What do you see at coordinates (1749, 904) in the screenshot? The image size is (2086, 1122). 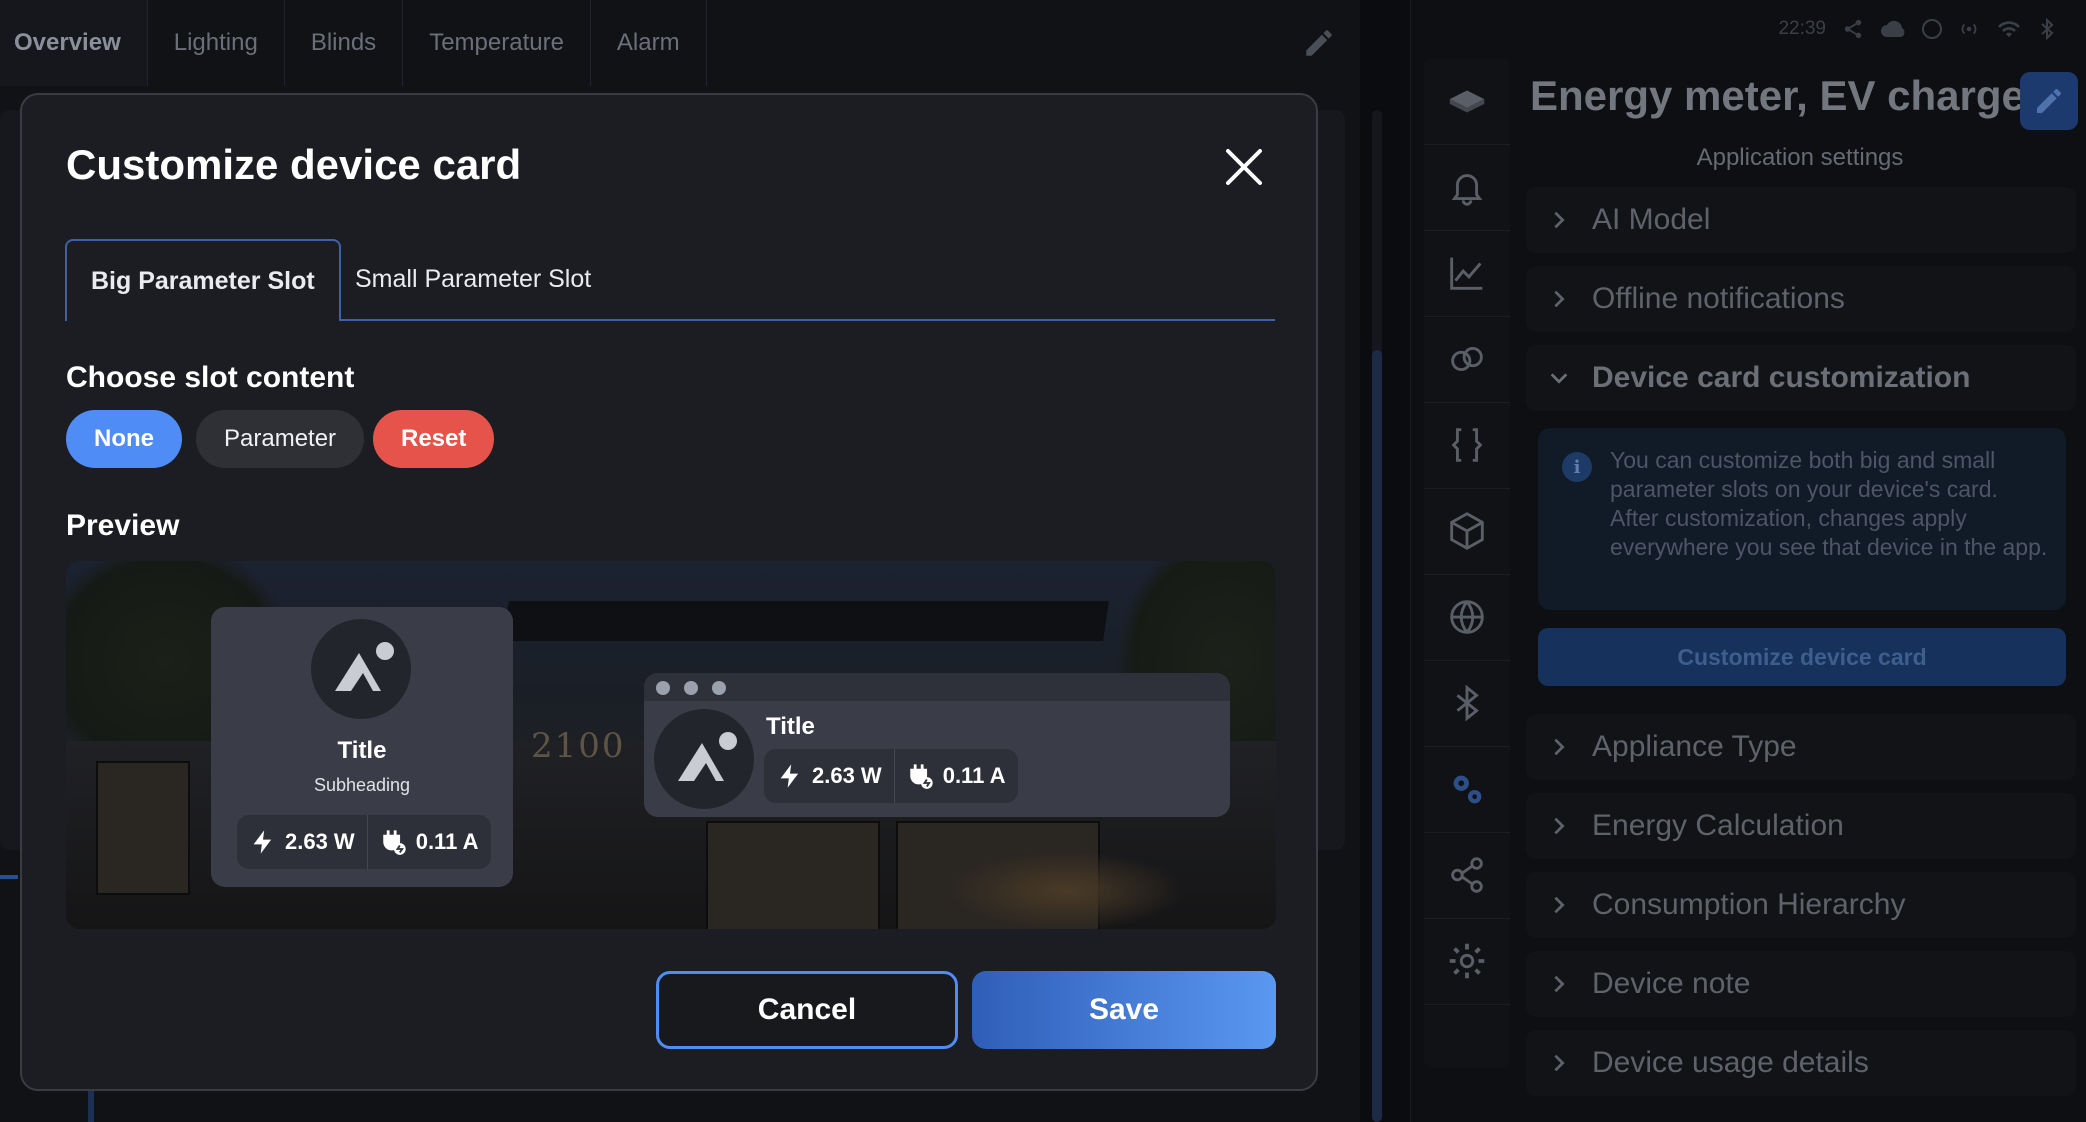 I see `section-label: Consumption Hierarchy` at bounding box center [1749, 904].